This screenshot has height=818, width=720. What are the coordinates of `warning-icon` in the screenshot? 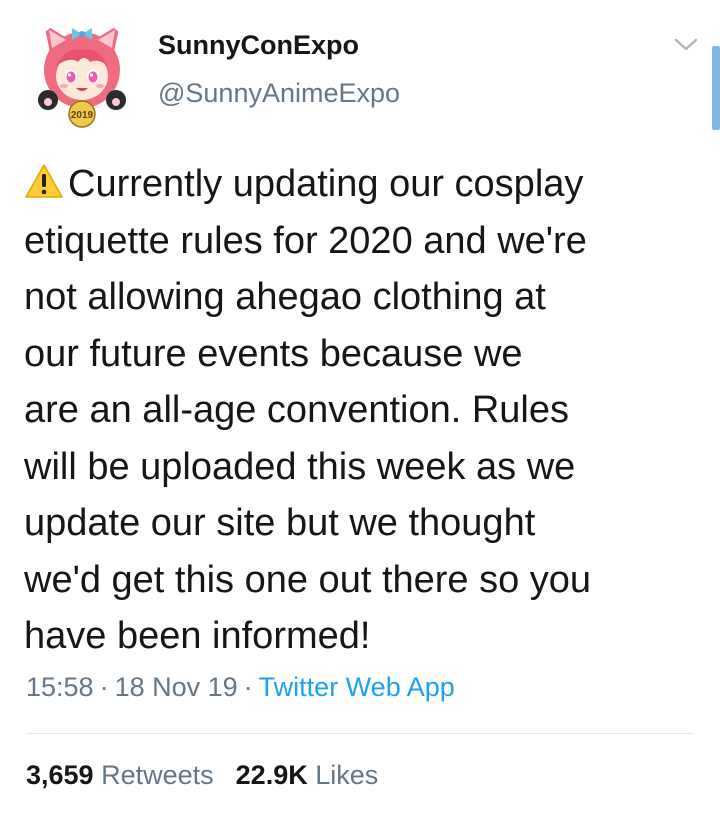 It's located at (44, 181).